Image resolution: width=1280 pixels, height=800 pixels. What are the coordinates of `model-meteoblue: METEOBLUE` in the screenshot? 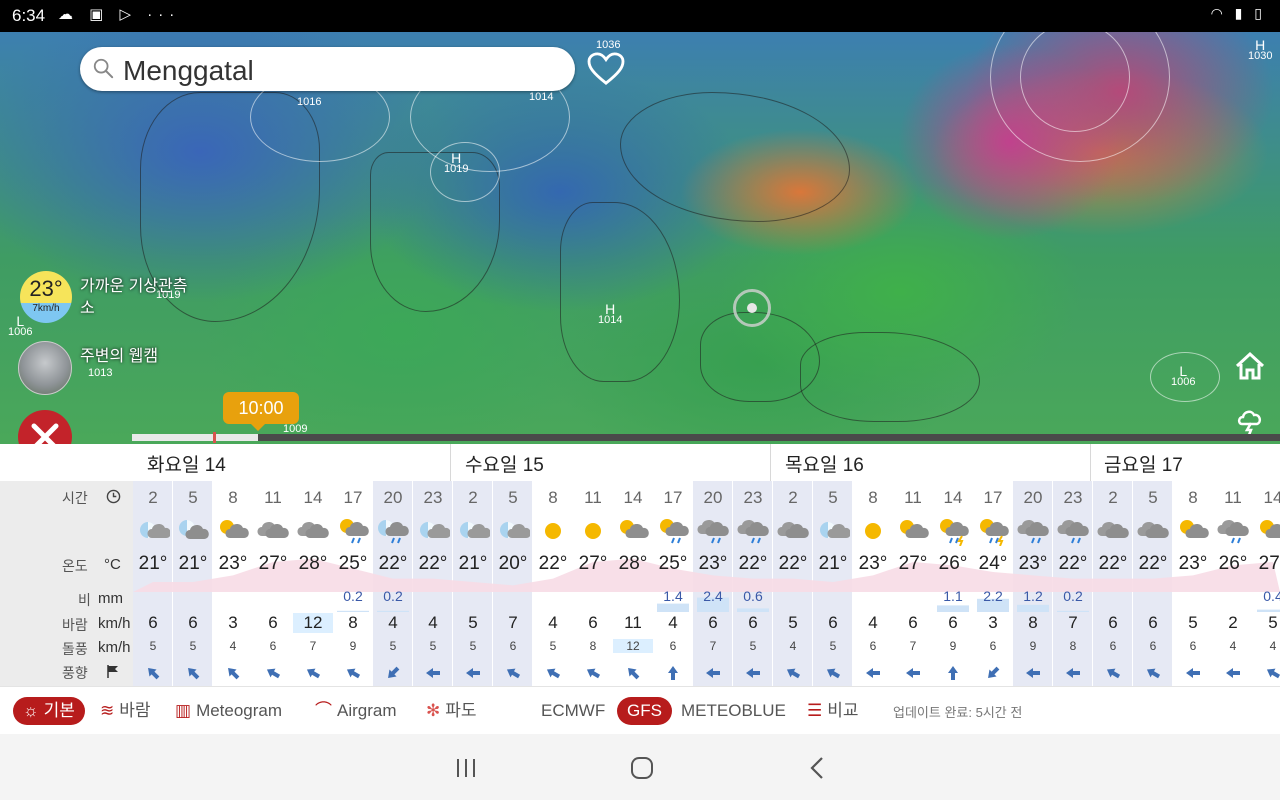 It's located at (733, 711).